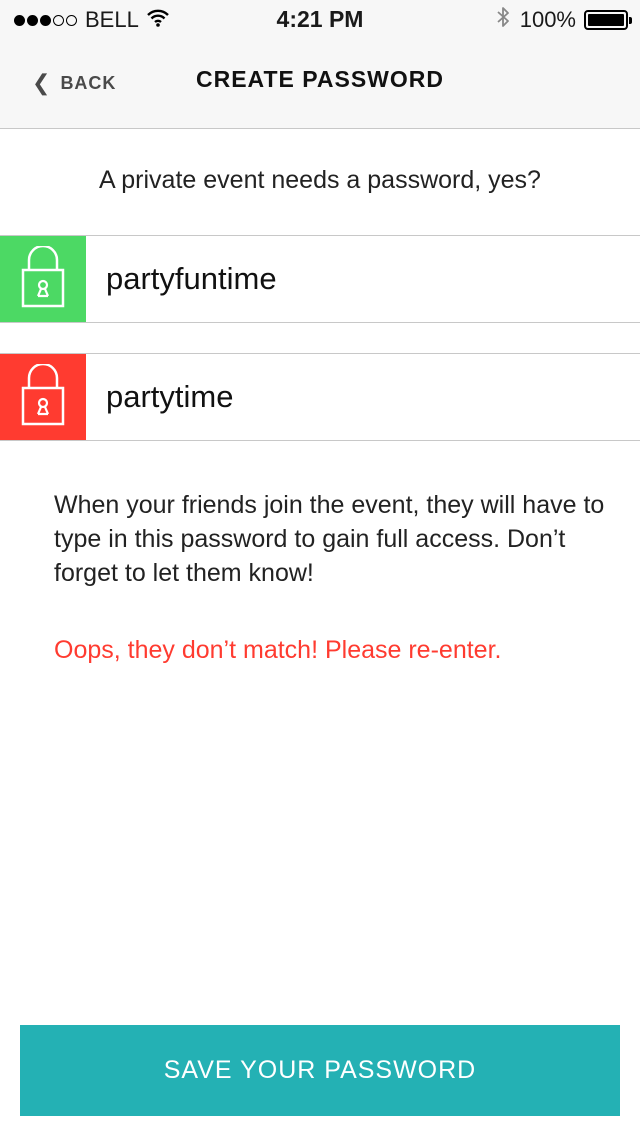 This screenshot has height=1136, width=640. I want to click on nav-bar: ❮ BACK CREATE PASSWORD, so click(320, 84).